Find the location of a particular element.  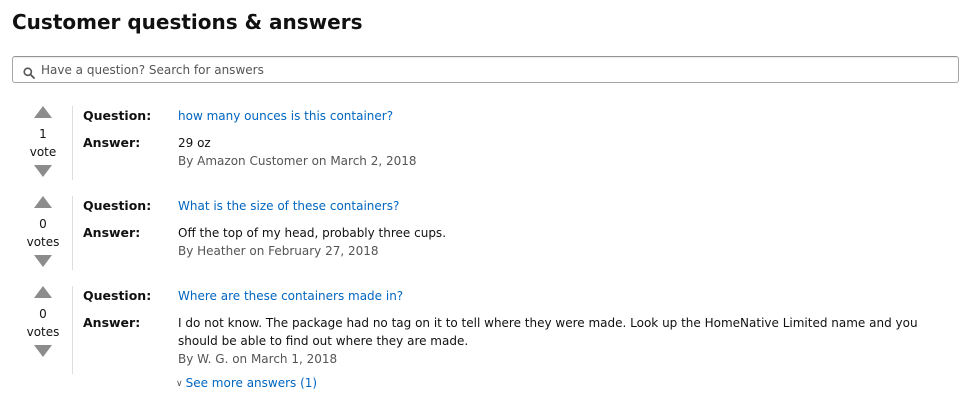

vote-label: vote is located at coordinates (43, 152).